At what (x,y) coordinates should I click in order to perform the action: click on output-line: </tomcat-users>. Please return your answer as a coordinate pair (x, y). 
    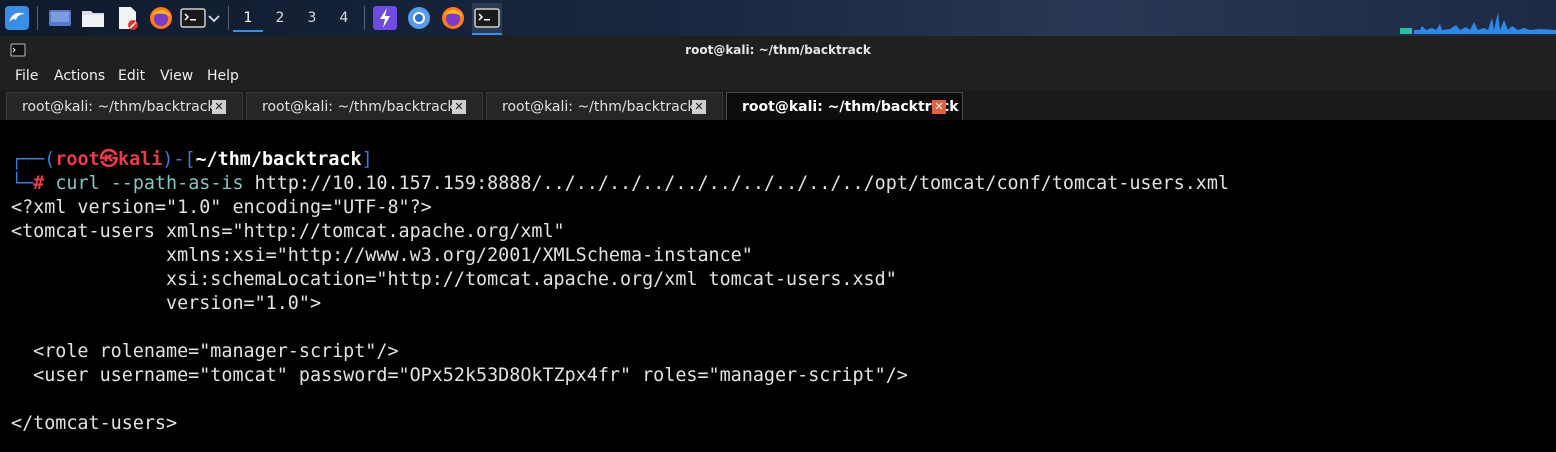
    Looking at the image, I should click on (94, 423).